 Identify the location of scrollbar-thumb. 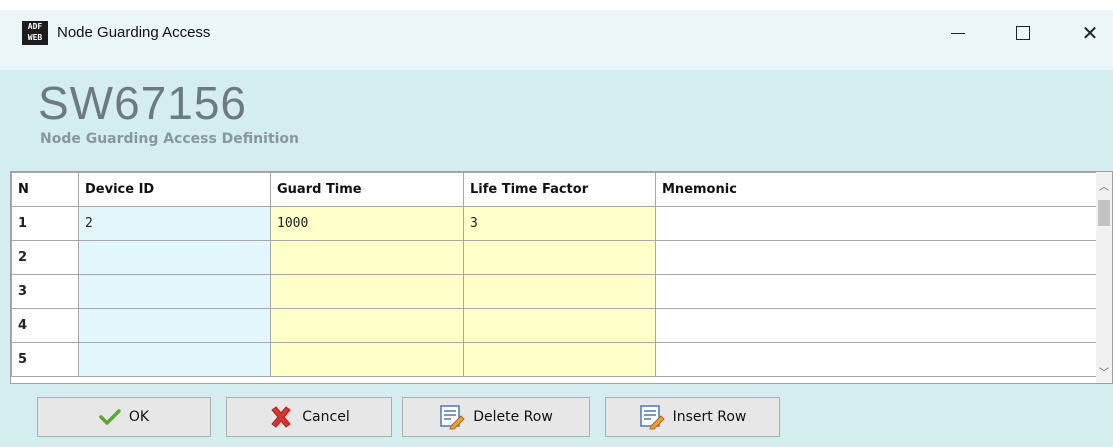
(1104, 213).